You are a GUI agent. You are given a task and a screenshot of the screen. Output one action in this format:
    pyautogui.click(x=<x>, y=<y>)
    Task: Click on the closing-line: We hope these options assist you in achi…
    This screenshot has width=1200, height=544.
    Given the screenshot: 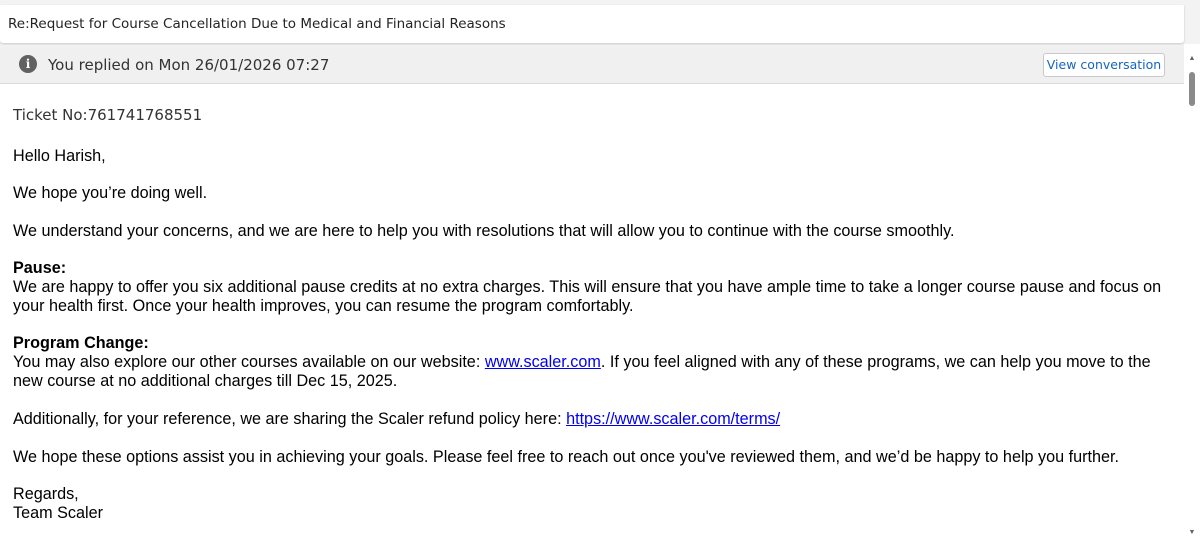 What is the action you would take?
    pyautogui.click(x=566, y=457)
    